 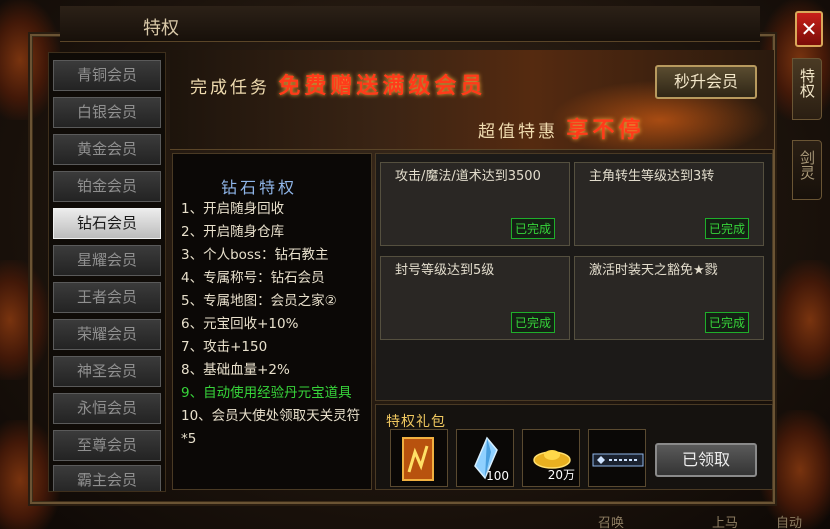 I want to click on instant-upgrade-button: 秒升会员, so click(x=706, y=82).